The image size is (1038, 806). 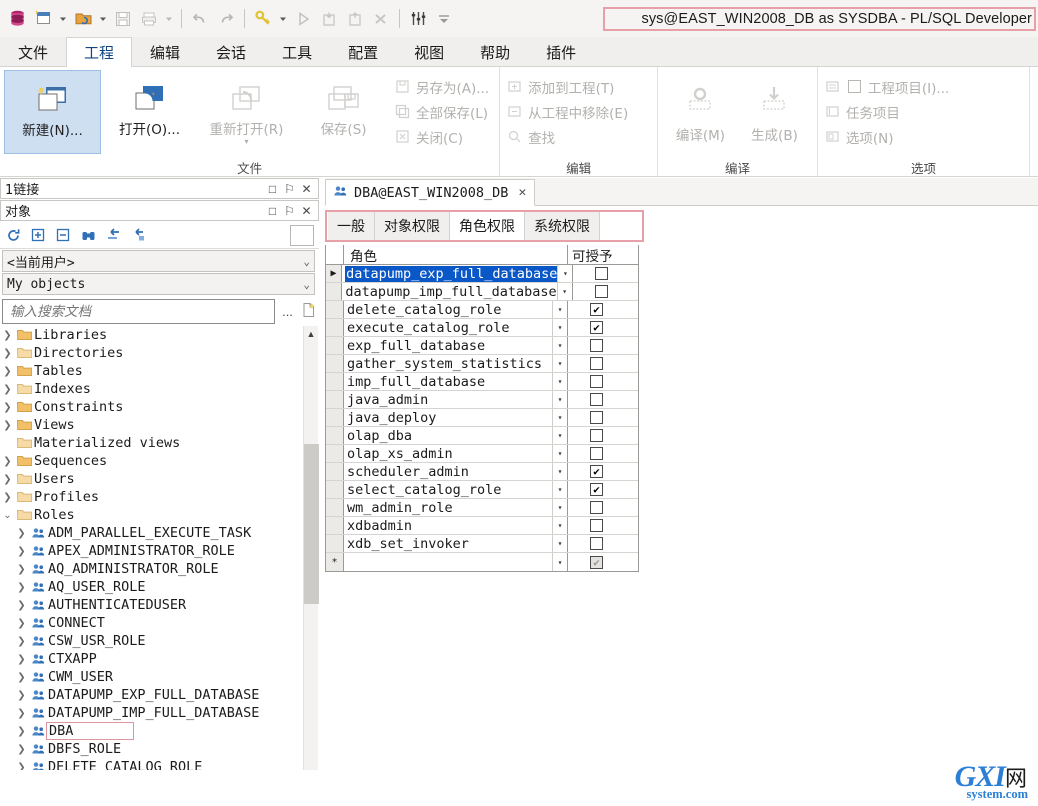 What do you see at coordinates (159, 443) in the screenshot?
I see `tree-item-materialized-views: Materialized views` at bounding box center [159, 443].